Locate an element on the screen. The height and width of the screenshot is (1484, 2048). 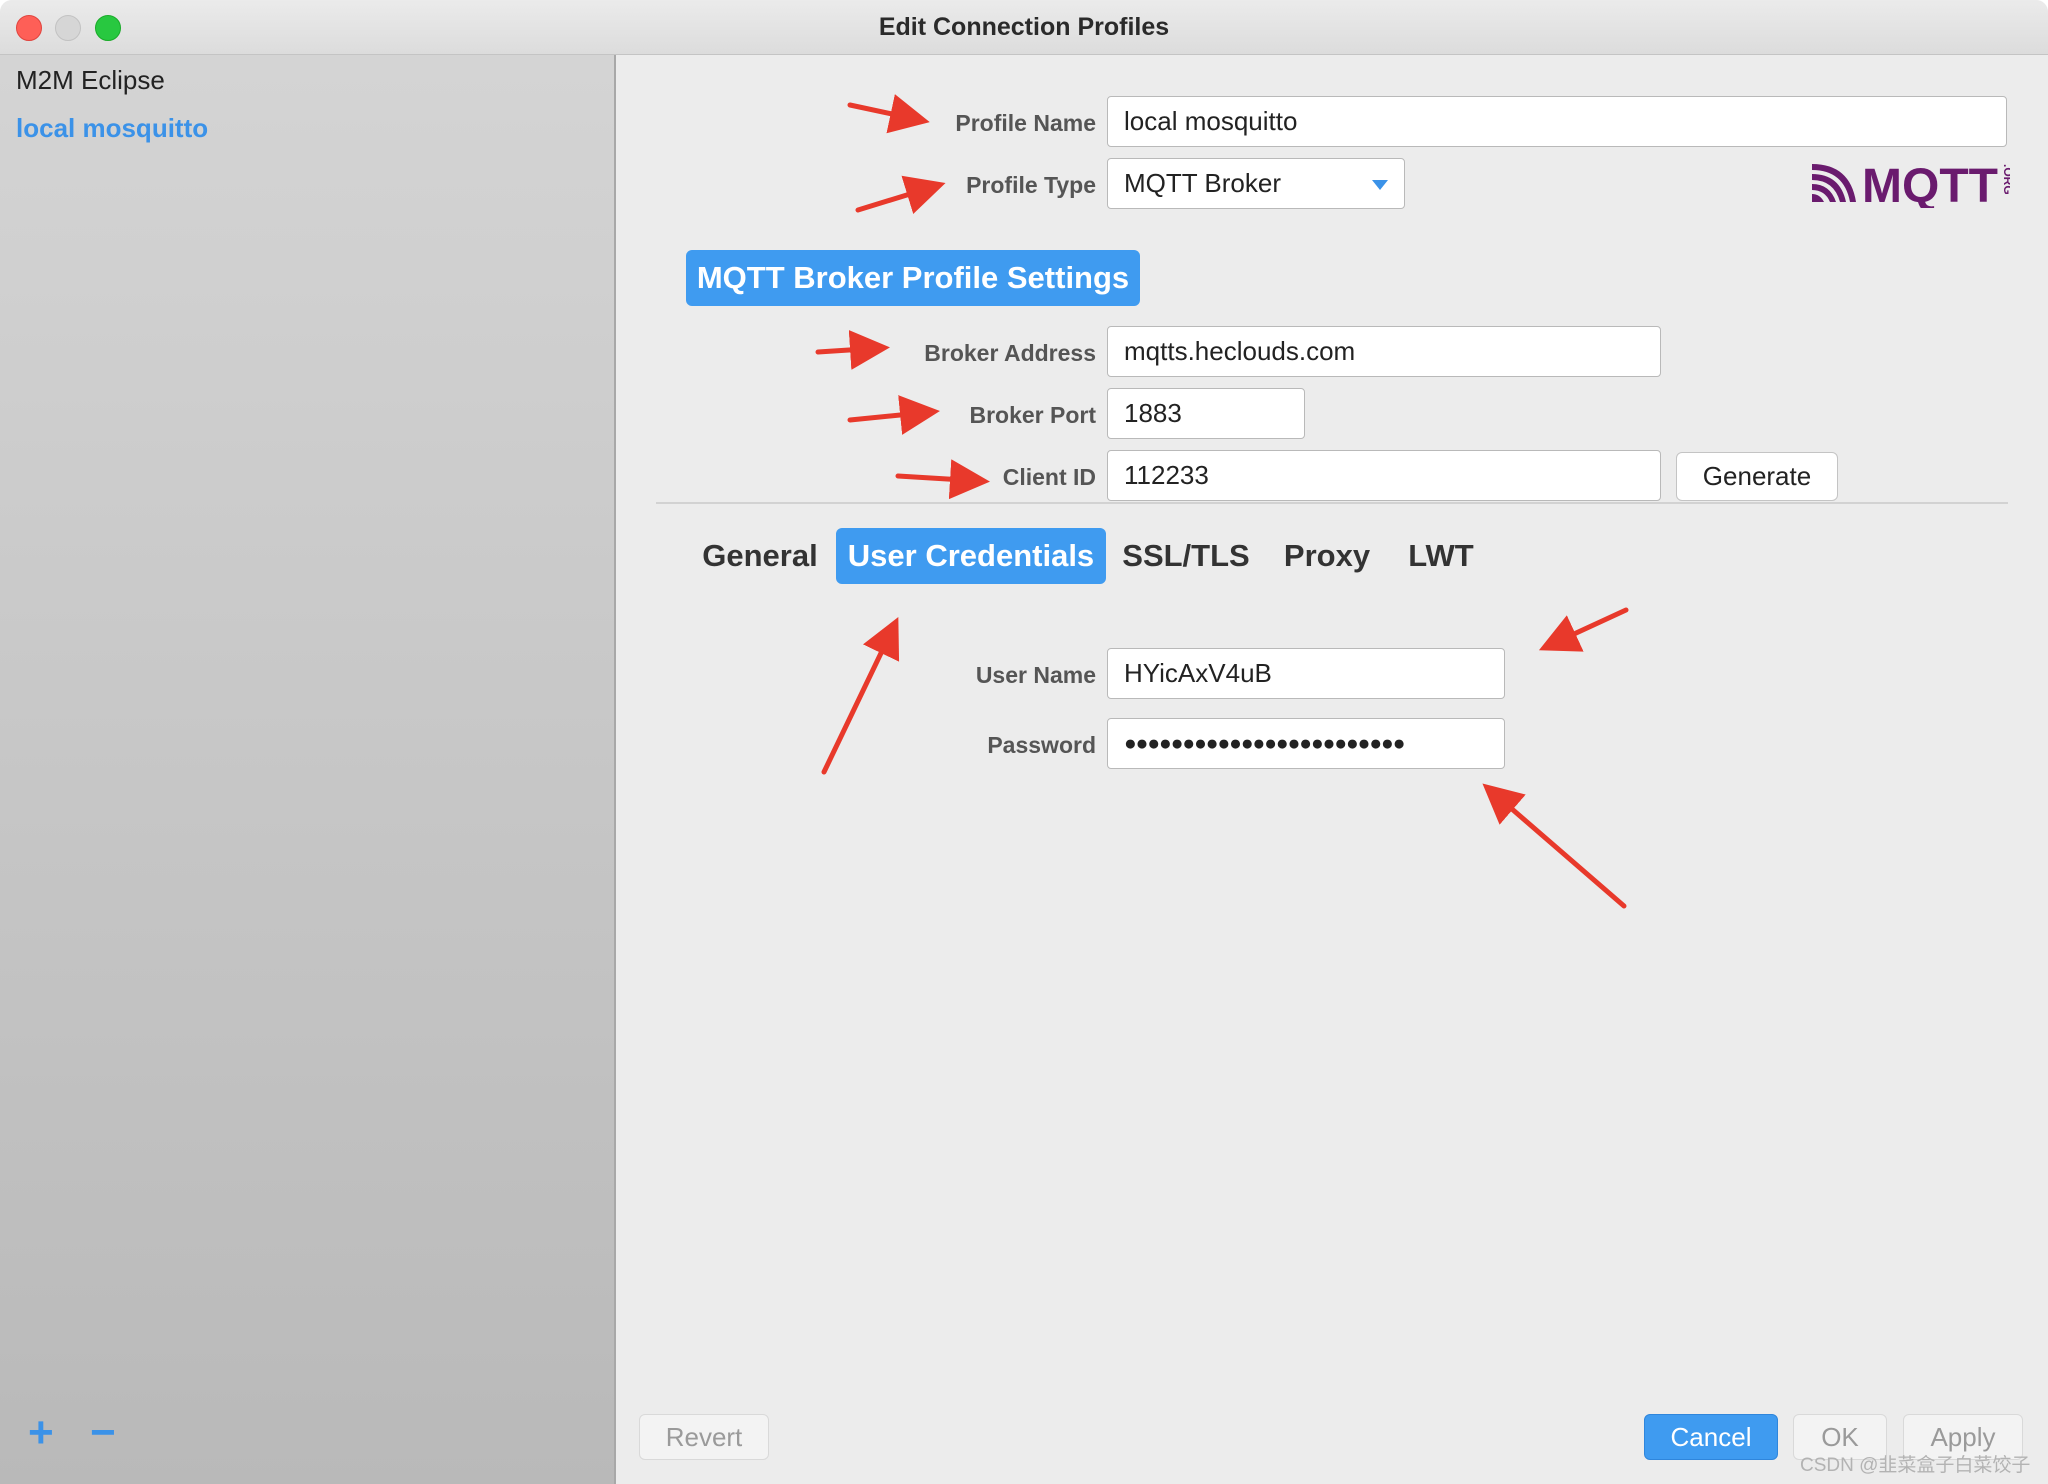
mqtt-org-logo: MQTT .ORG is located at coordinates (1912, 185).